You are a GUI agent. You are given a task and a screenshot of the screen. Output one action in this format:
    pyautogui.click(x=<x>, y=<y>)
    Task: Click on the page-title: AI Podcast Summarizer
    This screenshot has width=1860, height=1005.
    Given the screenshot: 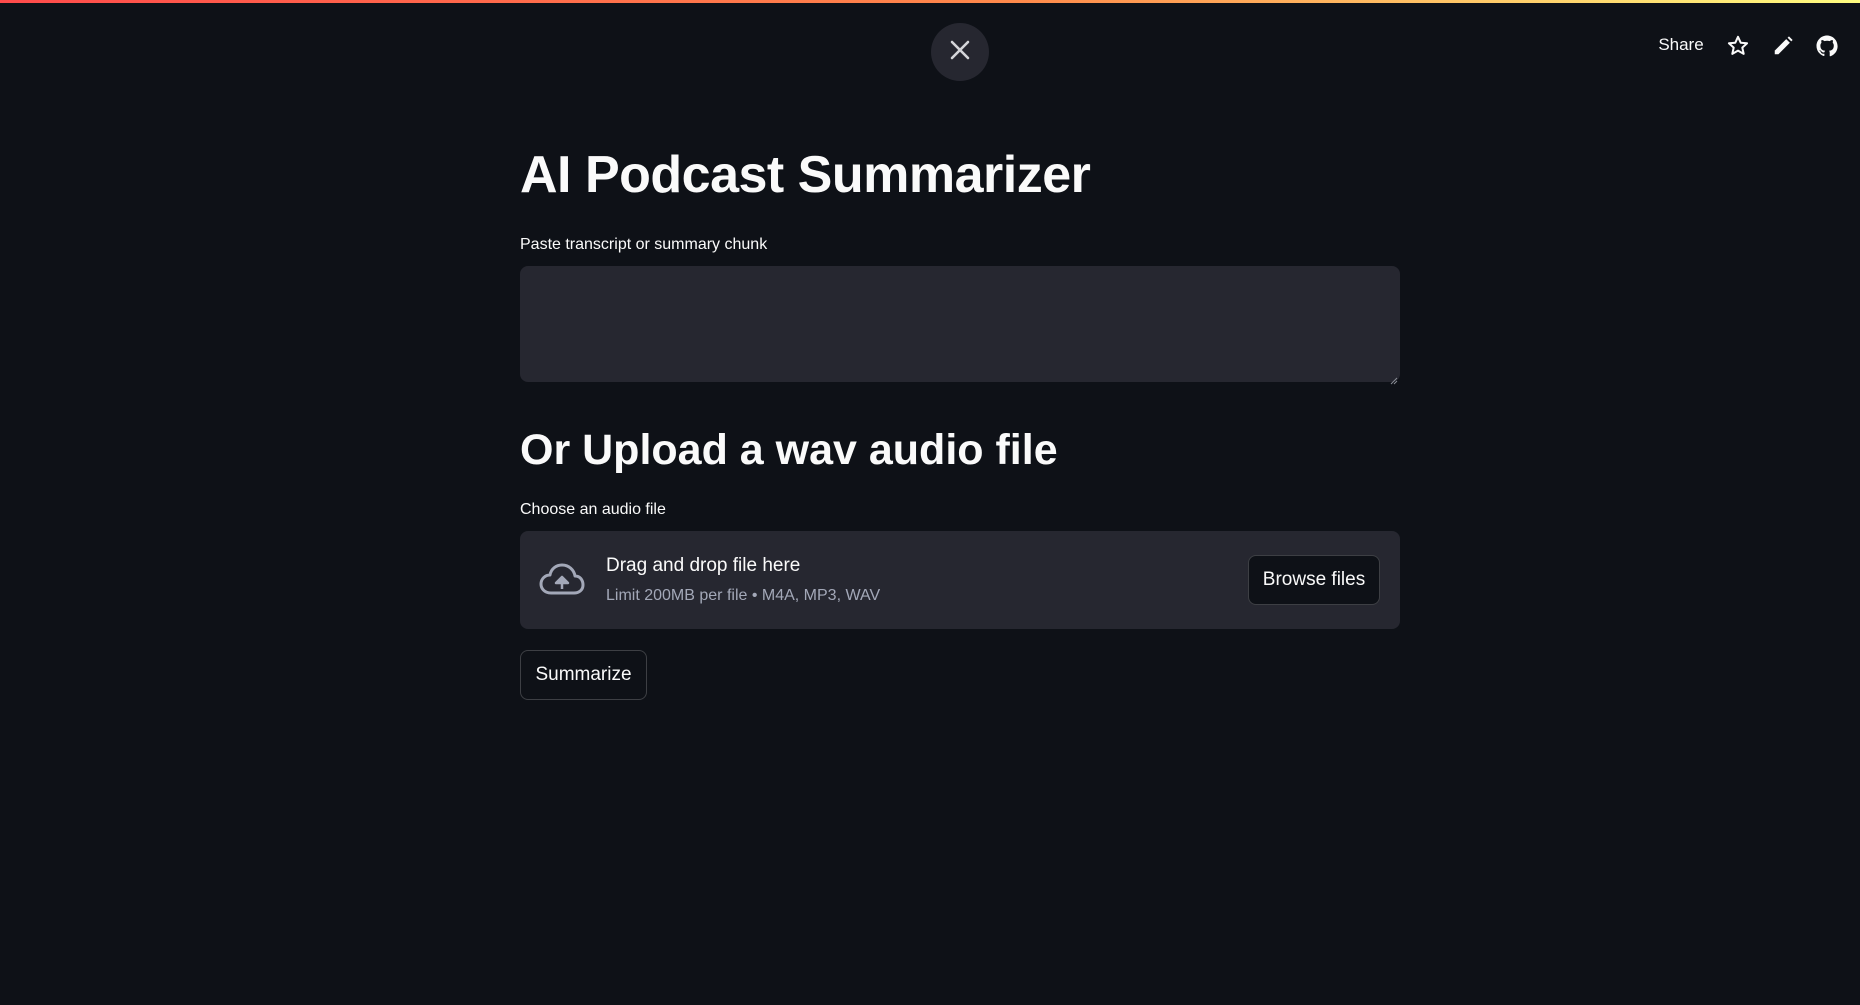 What is the action you would take?
    pyautogui.click(x=805, y=175)
    